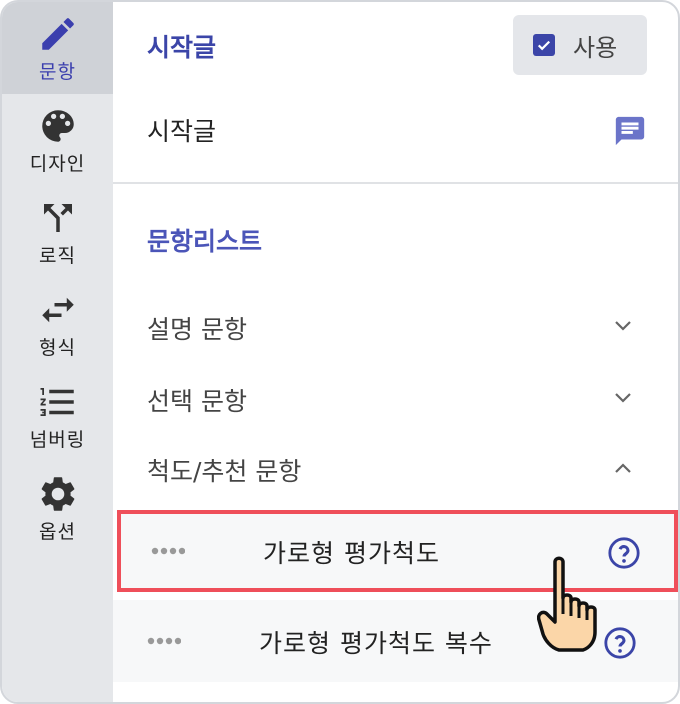 Image resolution: width=680 pixels, height=704 pixels. I want to click on swap-arrows-icon, so click(57, 309).